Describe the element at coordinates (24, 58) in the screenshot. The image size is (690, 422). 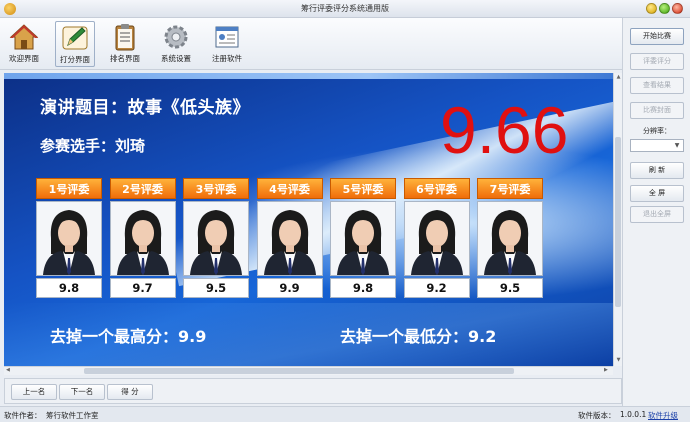
I see `toolbar-label: 欢迎界面` at that location.